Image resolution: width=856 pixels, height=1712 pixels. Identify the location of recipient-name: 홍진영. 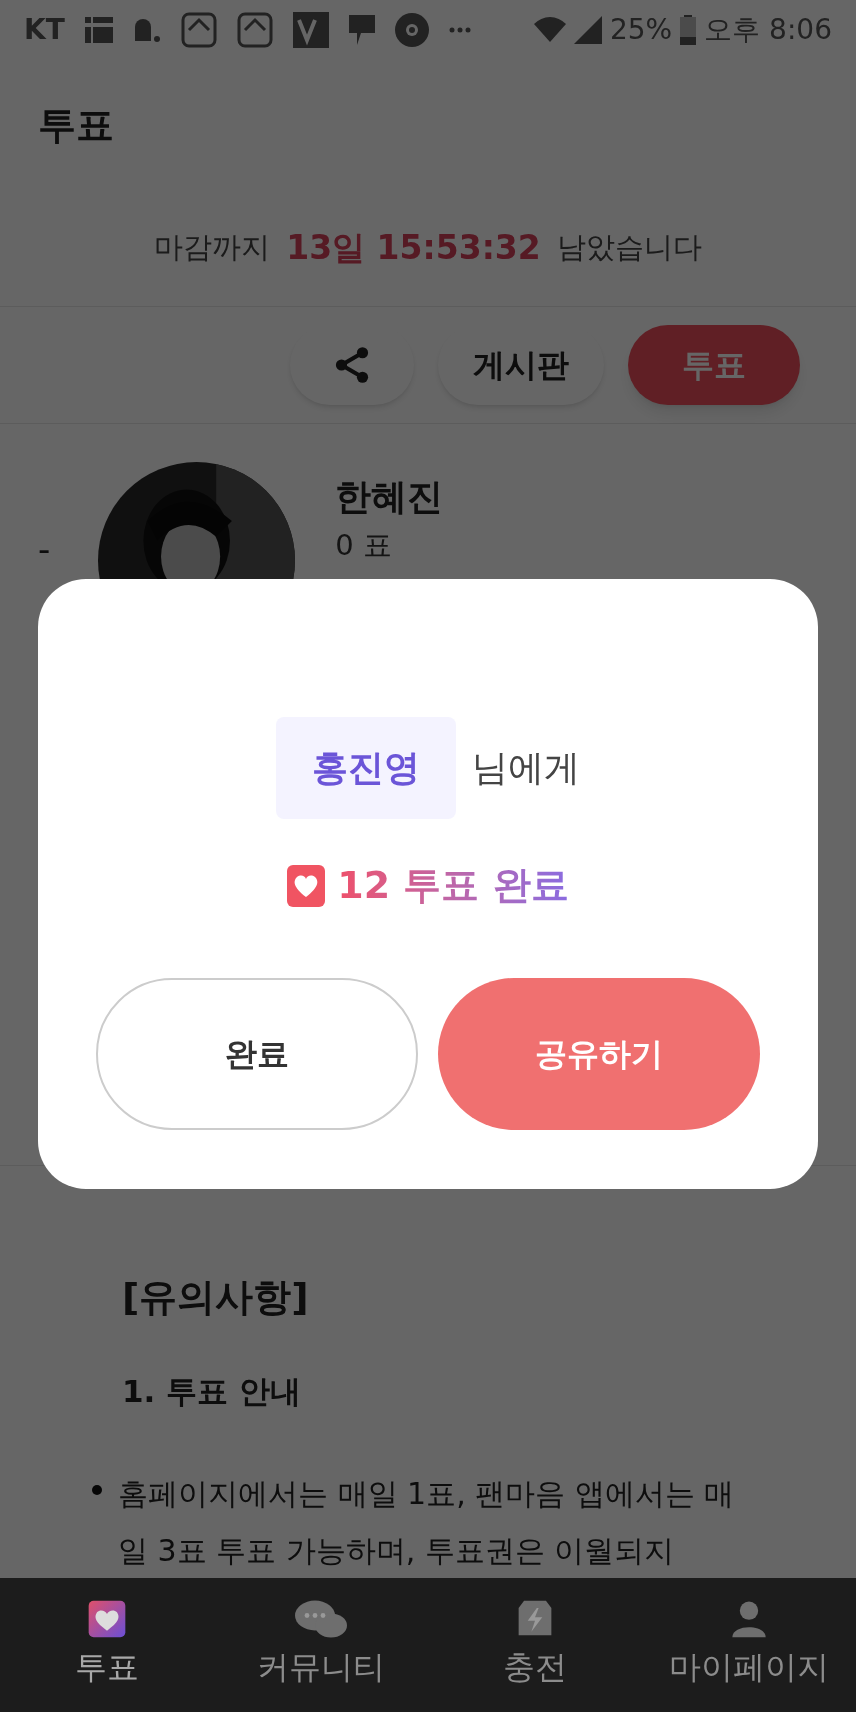
(366, 768).